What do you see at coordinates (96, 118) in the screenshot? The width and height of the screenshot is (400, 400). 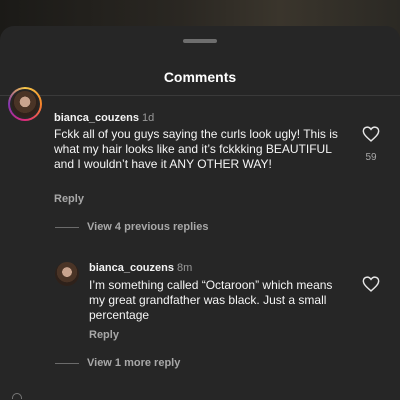 I see `comment-username: bianca_couzens` at bounding box center [96, 118].